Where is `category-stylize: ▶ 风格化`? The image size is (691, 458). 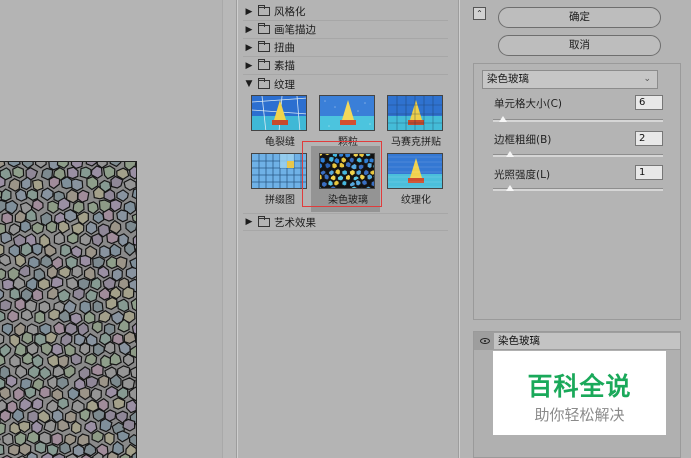
category-stylize: ▶ 风格化 is located at coordinates (345, 12).